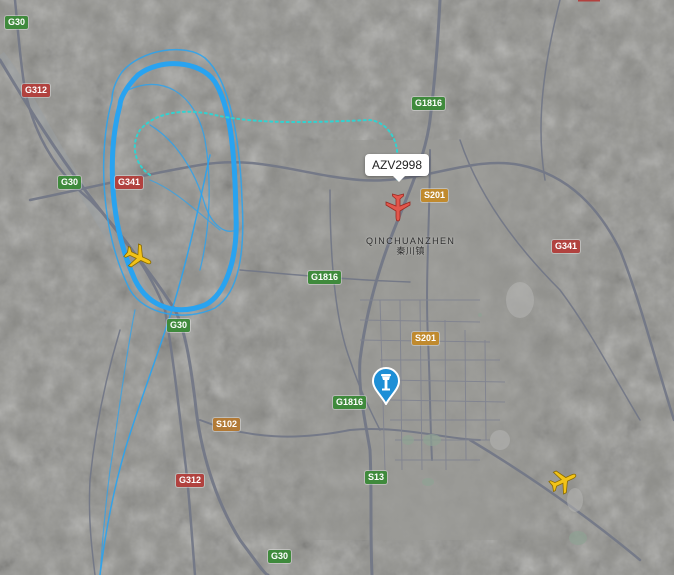 This screenshot has width=674, height=575. I want to click on control-tower-icon, so click(386, 386).